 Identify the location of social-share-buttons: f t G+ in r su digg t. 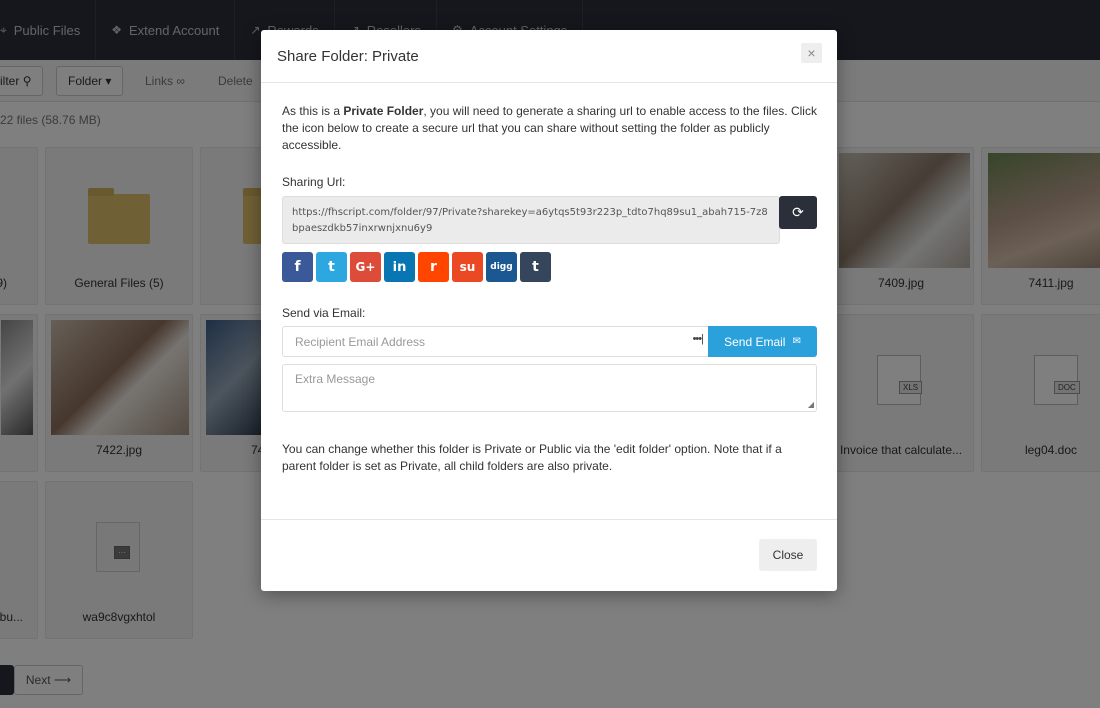
(416, 267).